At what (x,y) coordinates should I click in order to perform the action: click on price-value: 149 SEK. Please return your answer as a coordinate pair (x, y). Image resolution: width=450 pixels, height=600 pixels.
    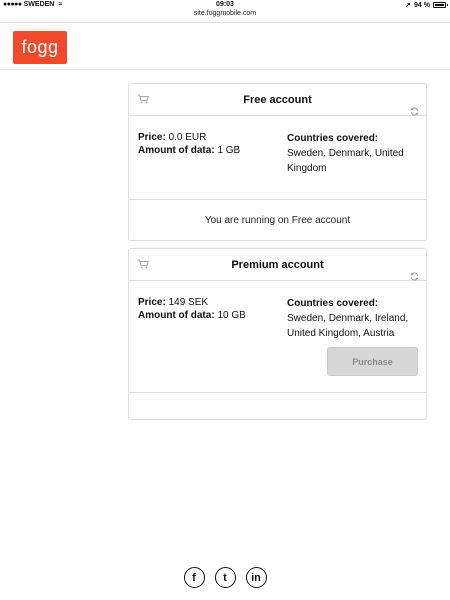
    Looking at the image, I should click on (188, 302).